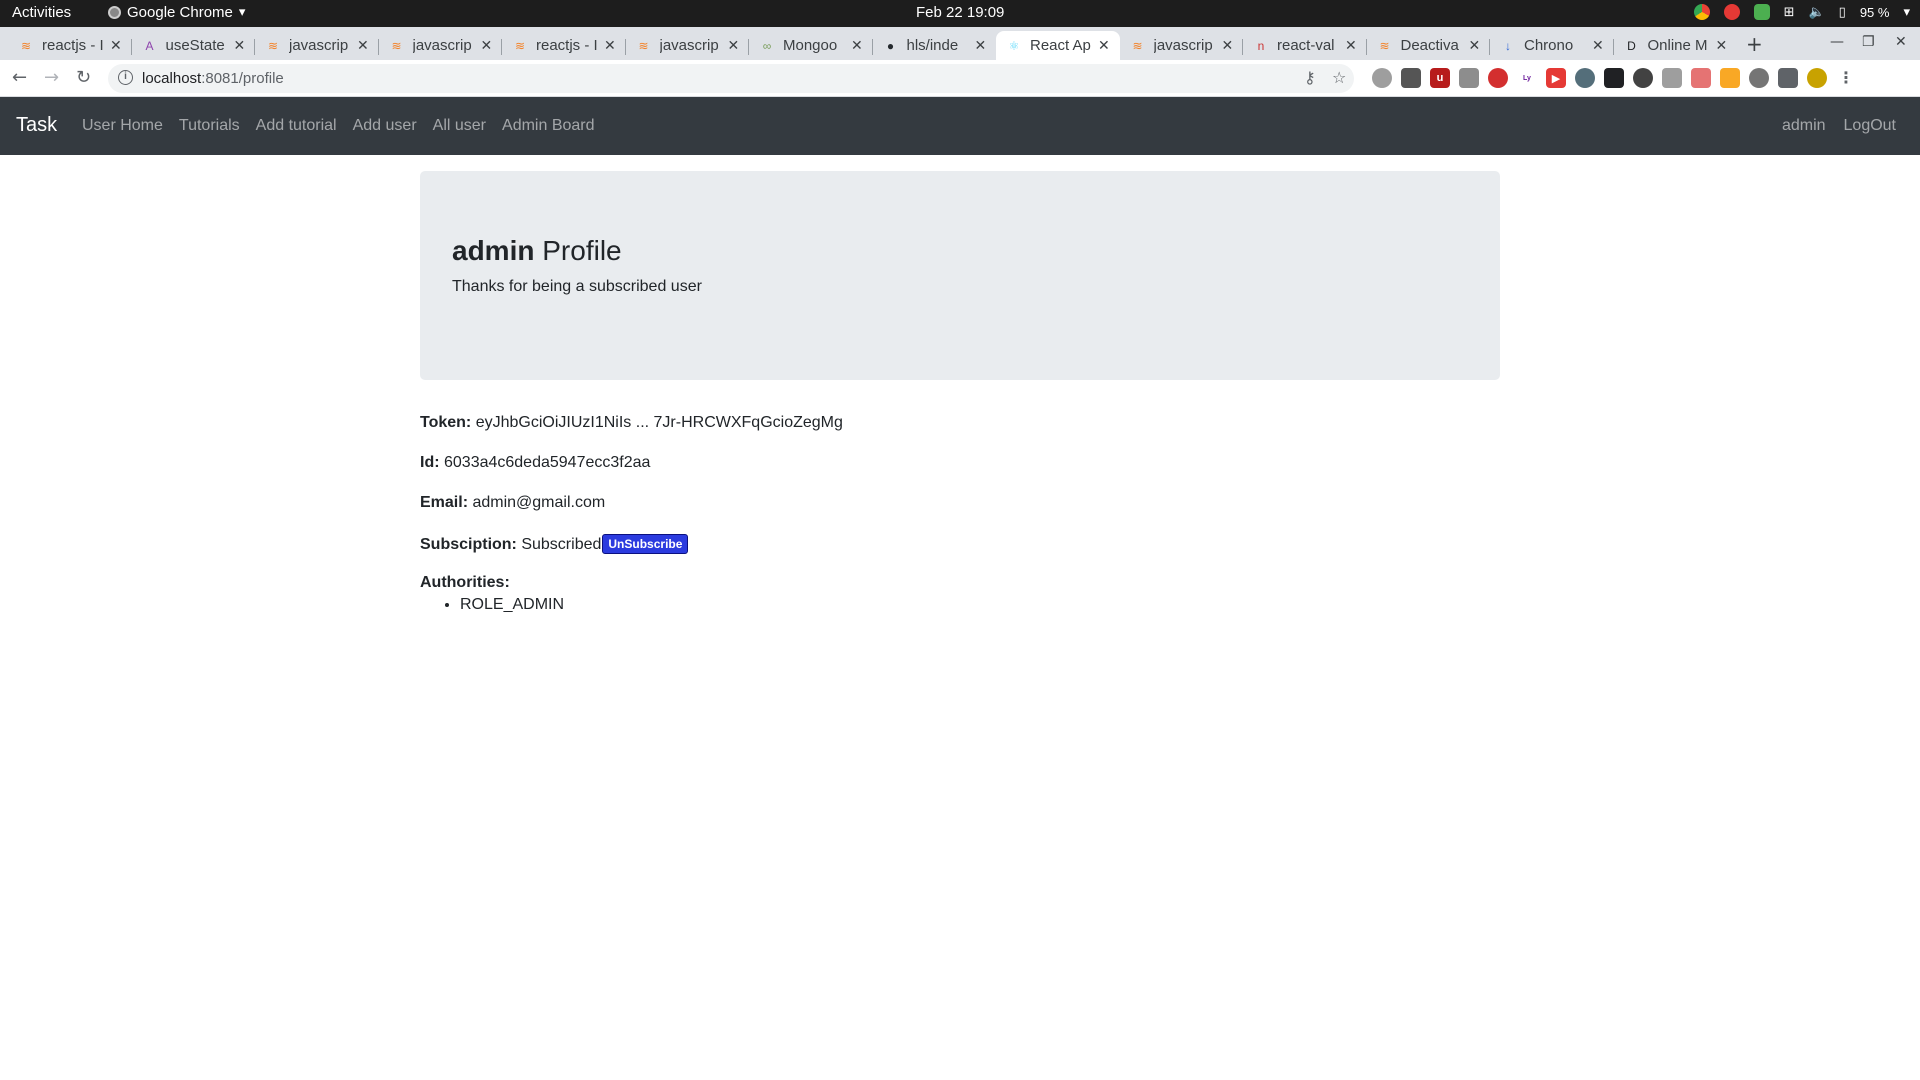 This screenshot has width=1920, height=1080. I want to click on gift-extension-icon, so click(1469, 78).